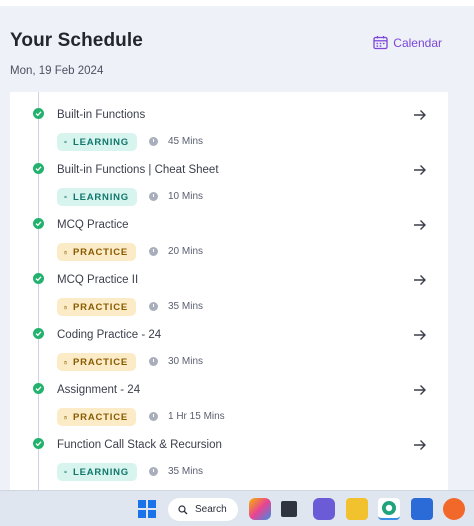  What do you see at coordinates (139, 445) in the screenshot?
I see `item-title: Function Call Stack & Recursion` at bounding box center [139, 445].